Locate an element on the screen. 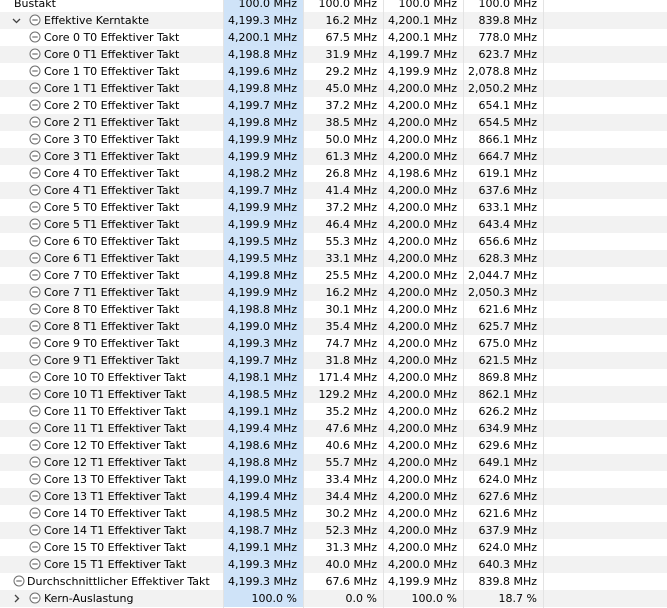 This screenshot has height=608, width=667. chevron-down-icon is located at coordinates (16, 20).